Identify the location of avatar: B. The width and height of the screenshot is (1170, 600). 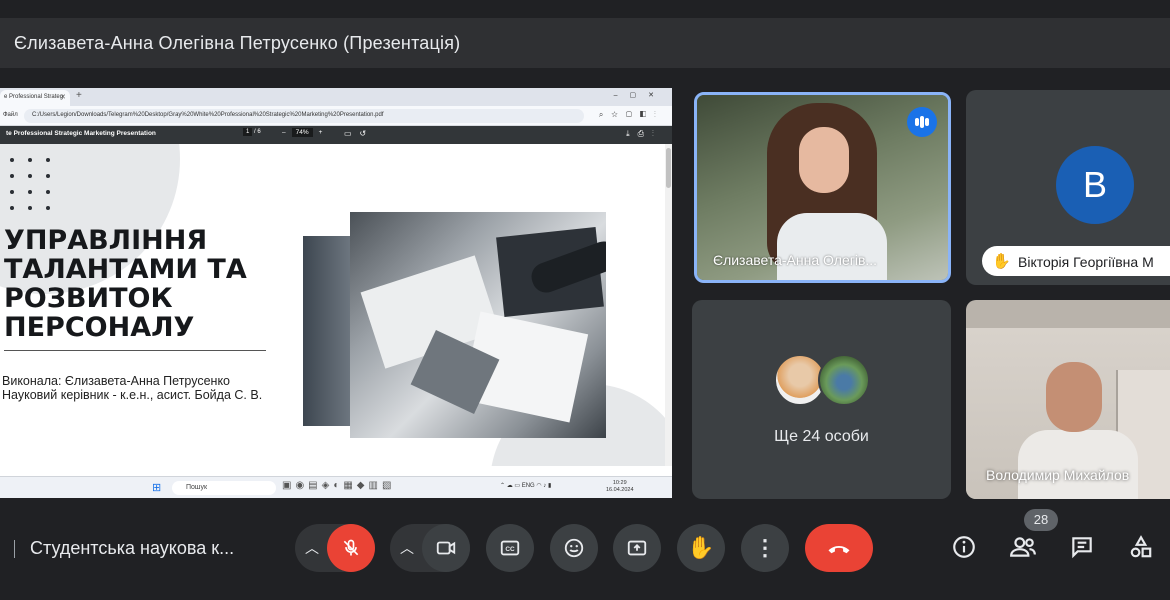
(1095, 185).